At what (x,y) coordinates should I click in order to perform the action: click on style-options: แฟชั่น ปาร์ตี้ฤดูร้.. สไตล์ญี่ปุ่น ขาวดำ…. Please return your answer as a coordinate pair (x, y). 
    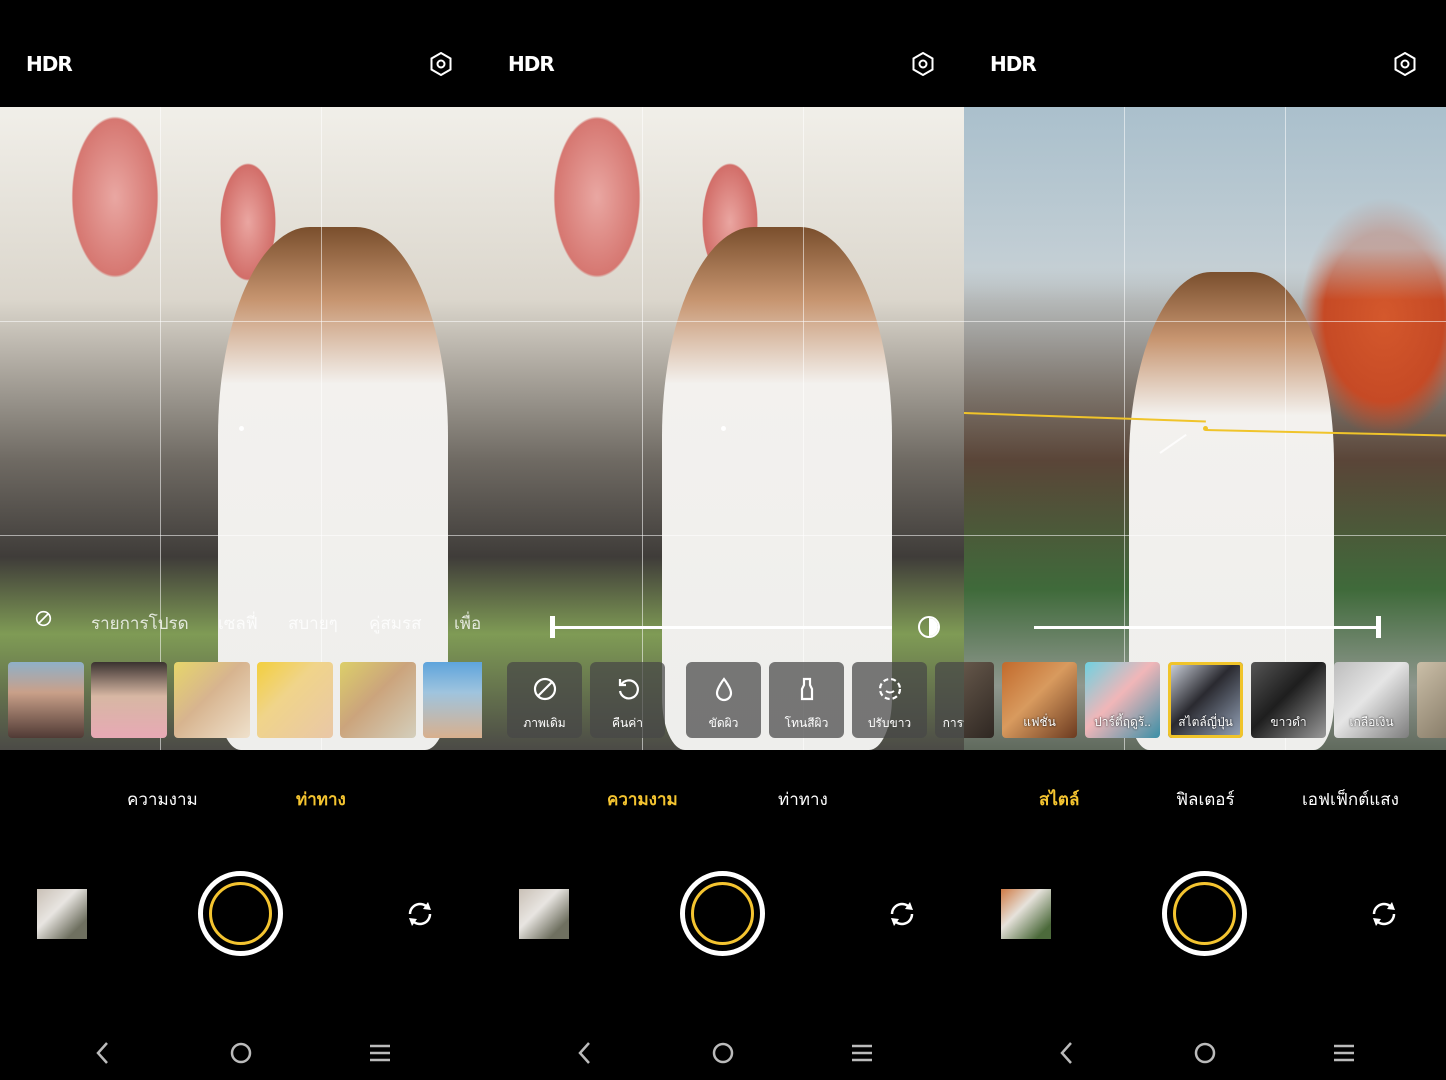
    Looking at the image, I should click on (1205, 700).